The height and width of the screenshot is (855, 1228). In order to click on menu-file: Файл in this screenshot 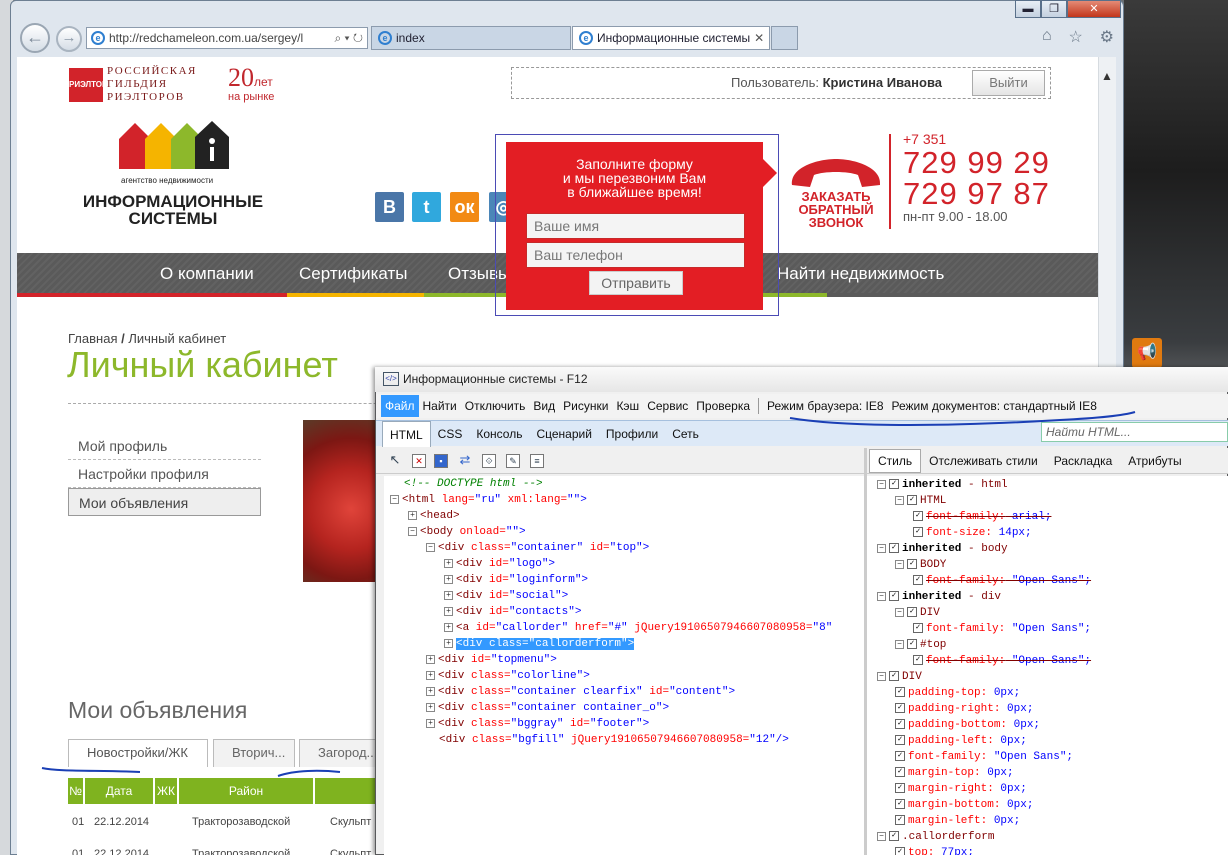, I will do `click(400, 406)`.